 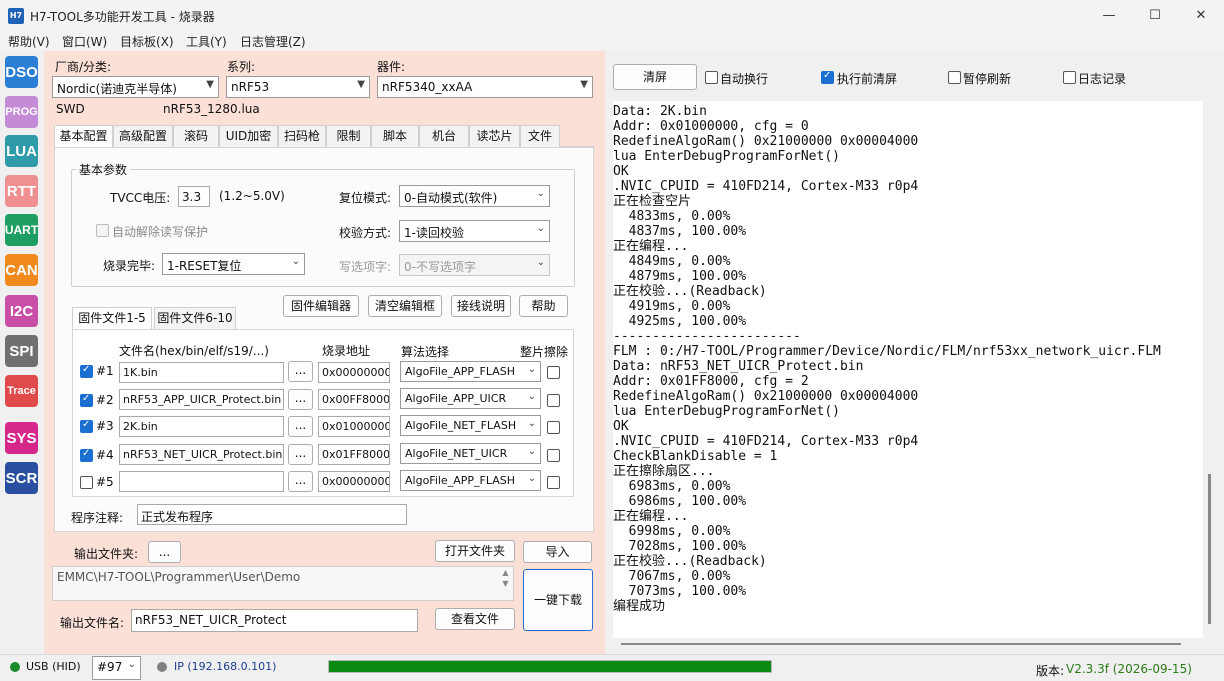 What do you see at coordinates (470, 425) in the screenshot?
I see `algorithm-select: AlgoFile_NET_FLASH ⌄` at bounding box center [470, 425].